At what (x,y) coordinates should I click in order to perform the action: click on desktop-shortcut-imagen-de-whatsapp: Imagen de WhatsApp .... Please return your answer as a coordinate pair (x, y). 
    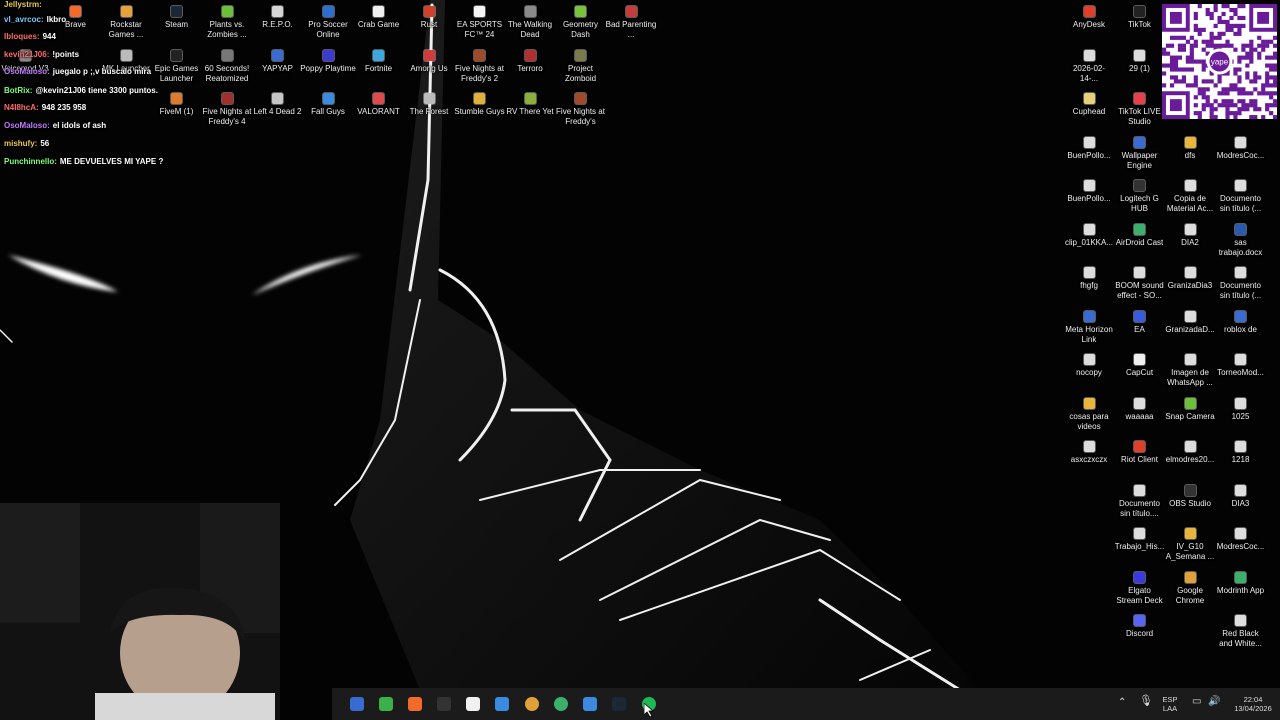
    Looking at the image, I should click on (1190, 375).